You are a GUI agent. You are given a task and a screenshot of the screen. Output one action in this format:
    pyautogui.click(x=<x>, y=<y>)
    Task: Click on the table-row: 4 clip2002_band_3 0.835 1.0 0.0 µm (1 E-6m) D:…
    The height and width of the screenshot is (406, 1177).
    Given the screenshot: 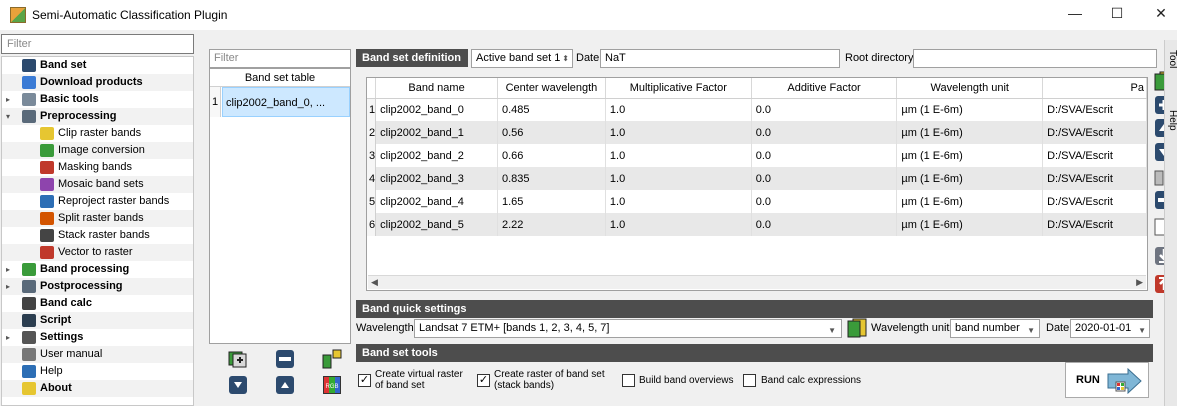 What is the action you would take?
    pyautogui.click(x=757, y=178)
    